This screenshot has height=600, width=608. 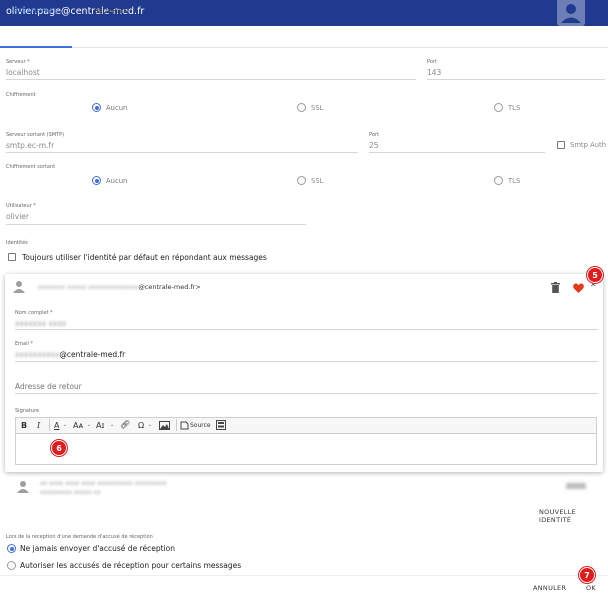 What do you see at coordinates (36, 47) in the screenshot?
I see `active-tab-indicator` at bounding box center [36, 47].